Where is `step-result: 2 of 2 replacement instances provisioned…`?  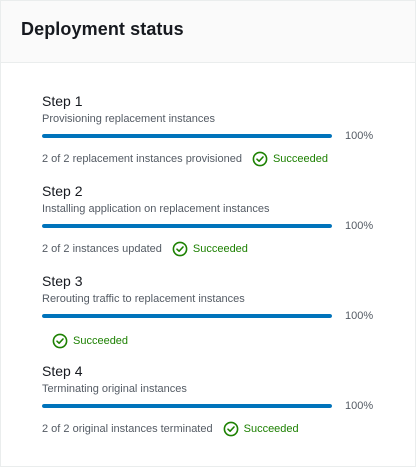 step-result: 2 of 2 replacement instances provisioned… is located at coordinates (212, 159).